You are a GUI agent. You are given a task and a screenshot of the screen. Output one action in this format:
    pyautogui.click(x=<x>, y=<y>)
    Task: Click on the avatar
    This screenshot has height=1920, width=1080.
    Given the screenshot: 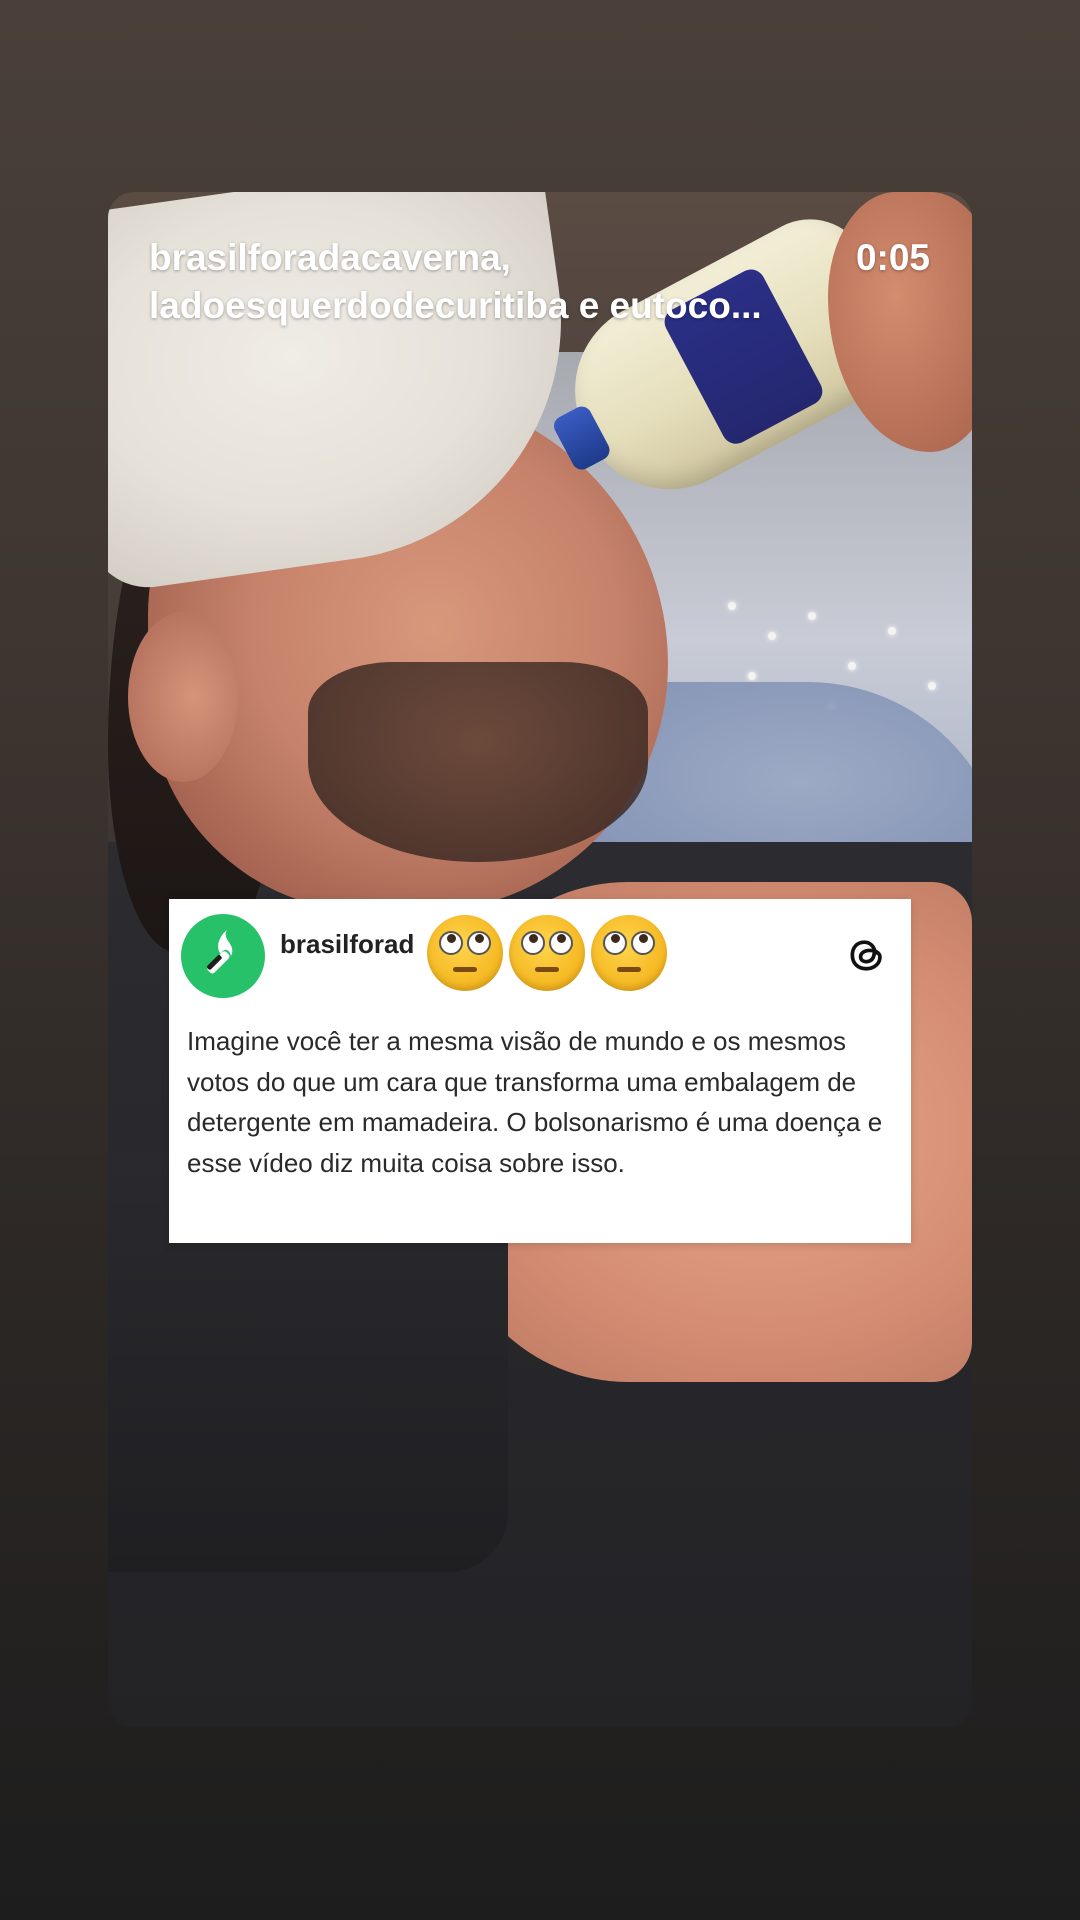 What is the action you would take?
    pyautogui.click(x=223, y=956)
    